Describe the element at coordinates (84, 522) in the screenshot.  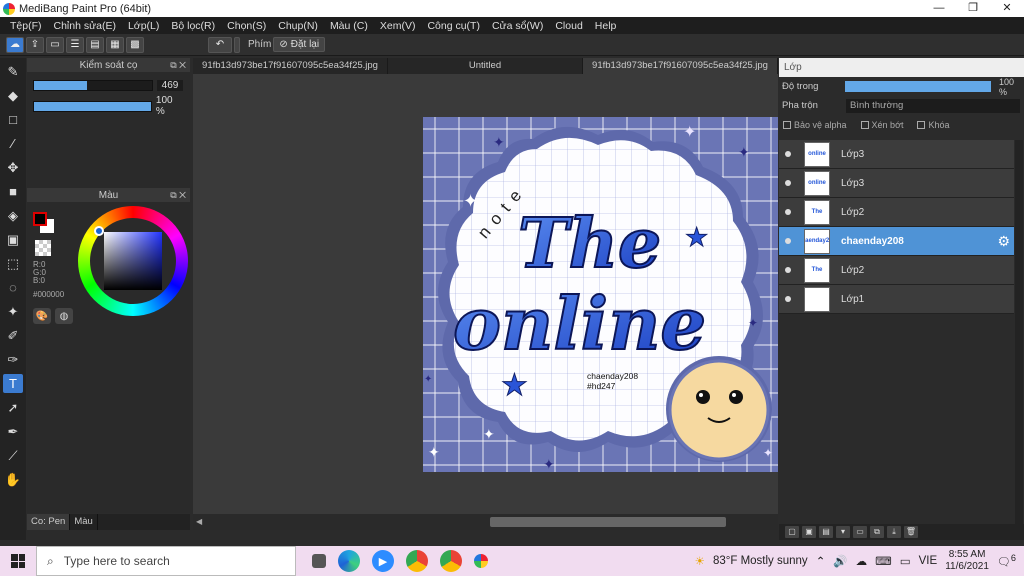
I see `tab-color: Màu` at that location.